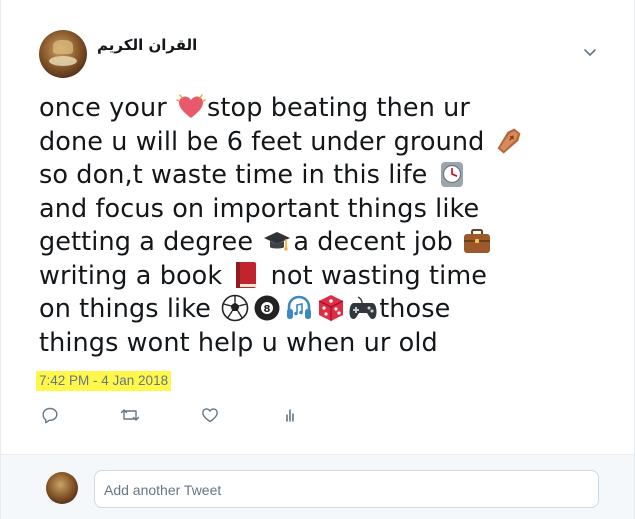 This screenshot has height=519, width=635. I want to click on dice-icon, so click(331, 308).